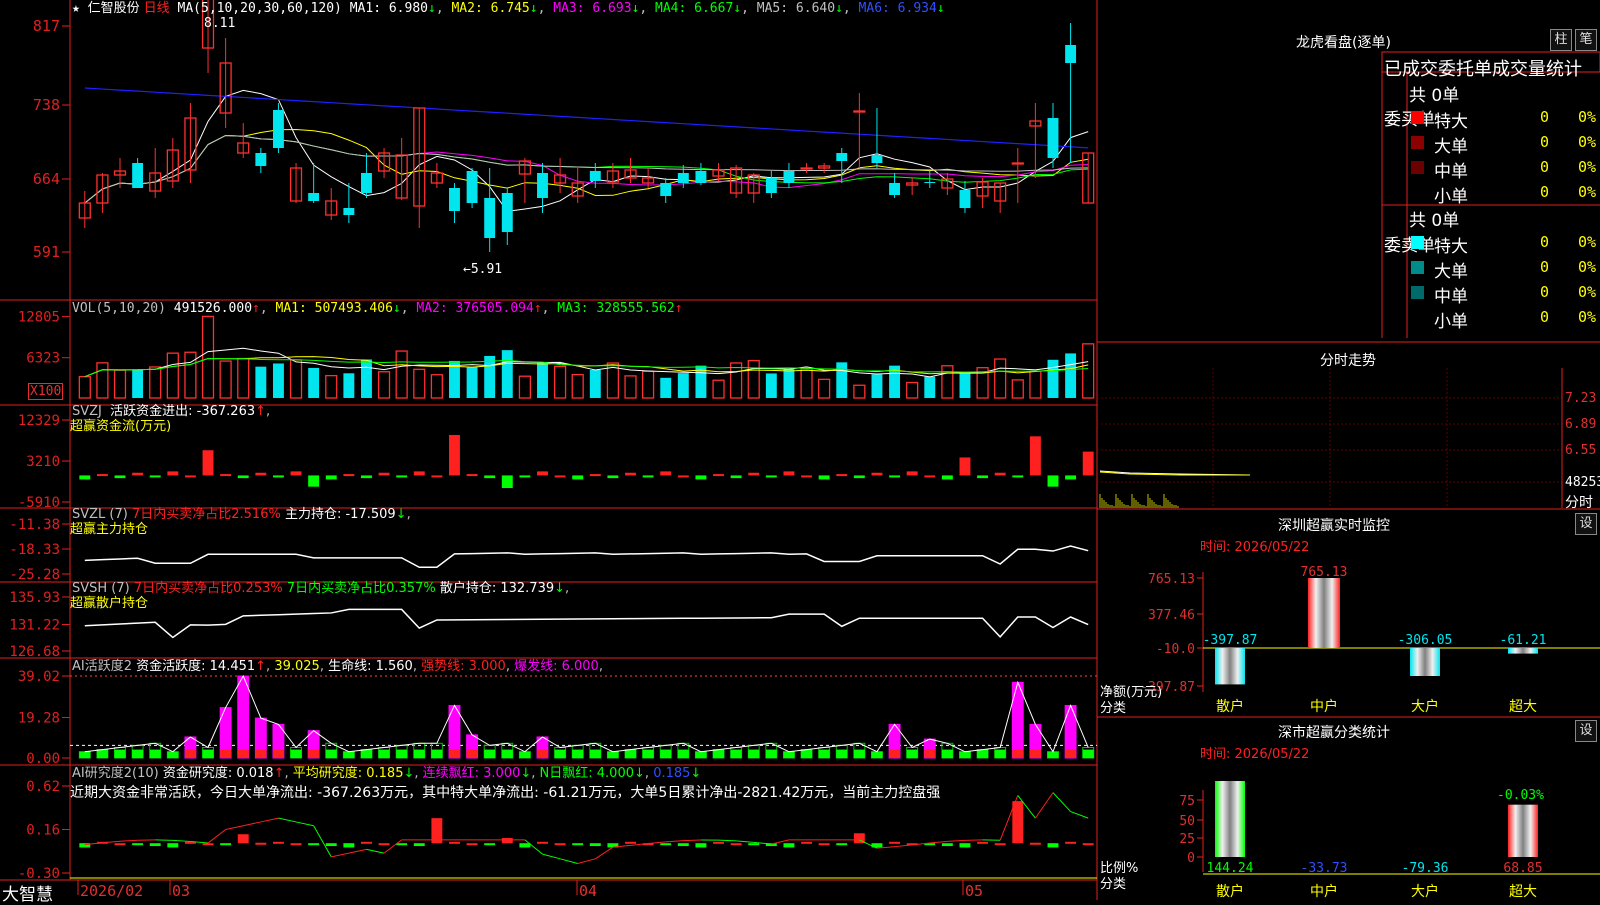 The width and height of the screenshot is (1600, 905). I want to click on svzl-legend: SVZL (7) 7日内买卖净占比2.516% 主力持仓: -17.509↓,, so click(241, 514).